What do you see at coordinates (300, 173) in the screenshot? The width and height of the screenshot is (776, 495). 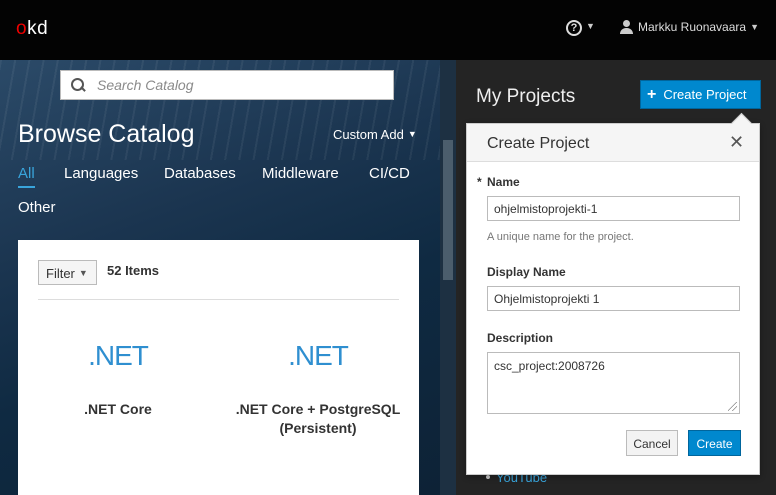 I see `tab-middleware: Middleware` at bounding box center [300, 173].